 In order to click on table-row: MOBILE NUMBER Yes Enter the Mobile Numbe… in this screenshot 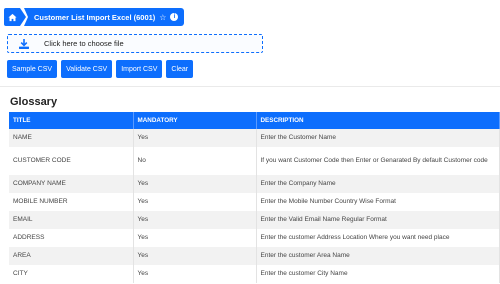, I will do `click(254, 202)`.